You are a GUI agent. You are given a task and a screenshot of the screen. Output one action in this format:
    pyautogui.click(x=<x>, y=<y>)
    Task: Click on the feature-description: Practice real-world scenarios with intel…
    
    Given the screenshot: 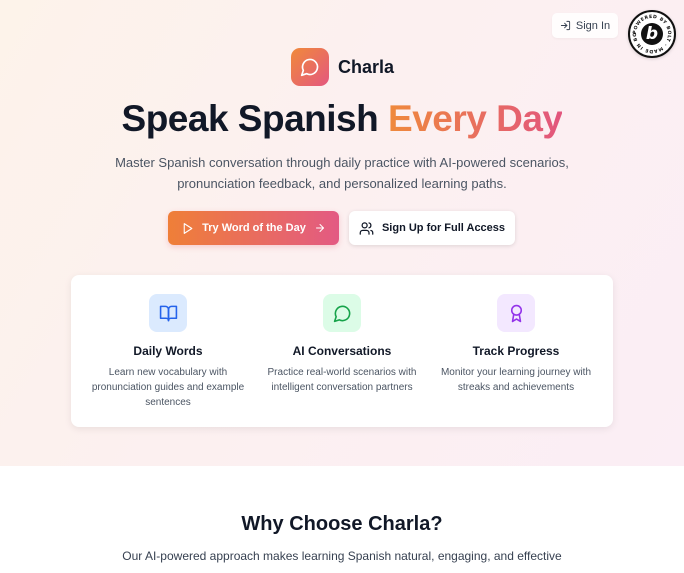 What is the action you would take?
    pyautogui.click(x=342, y=380)
    